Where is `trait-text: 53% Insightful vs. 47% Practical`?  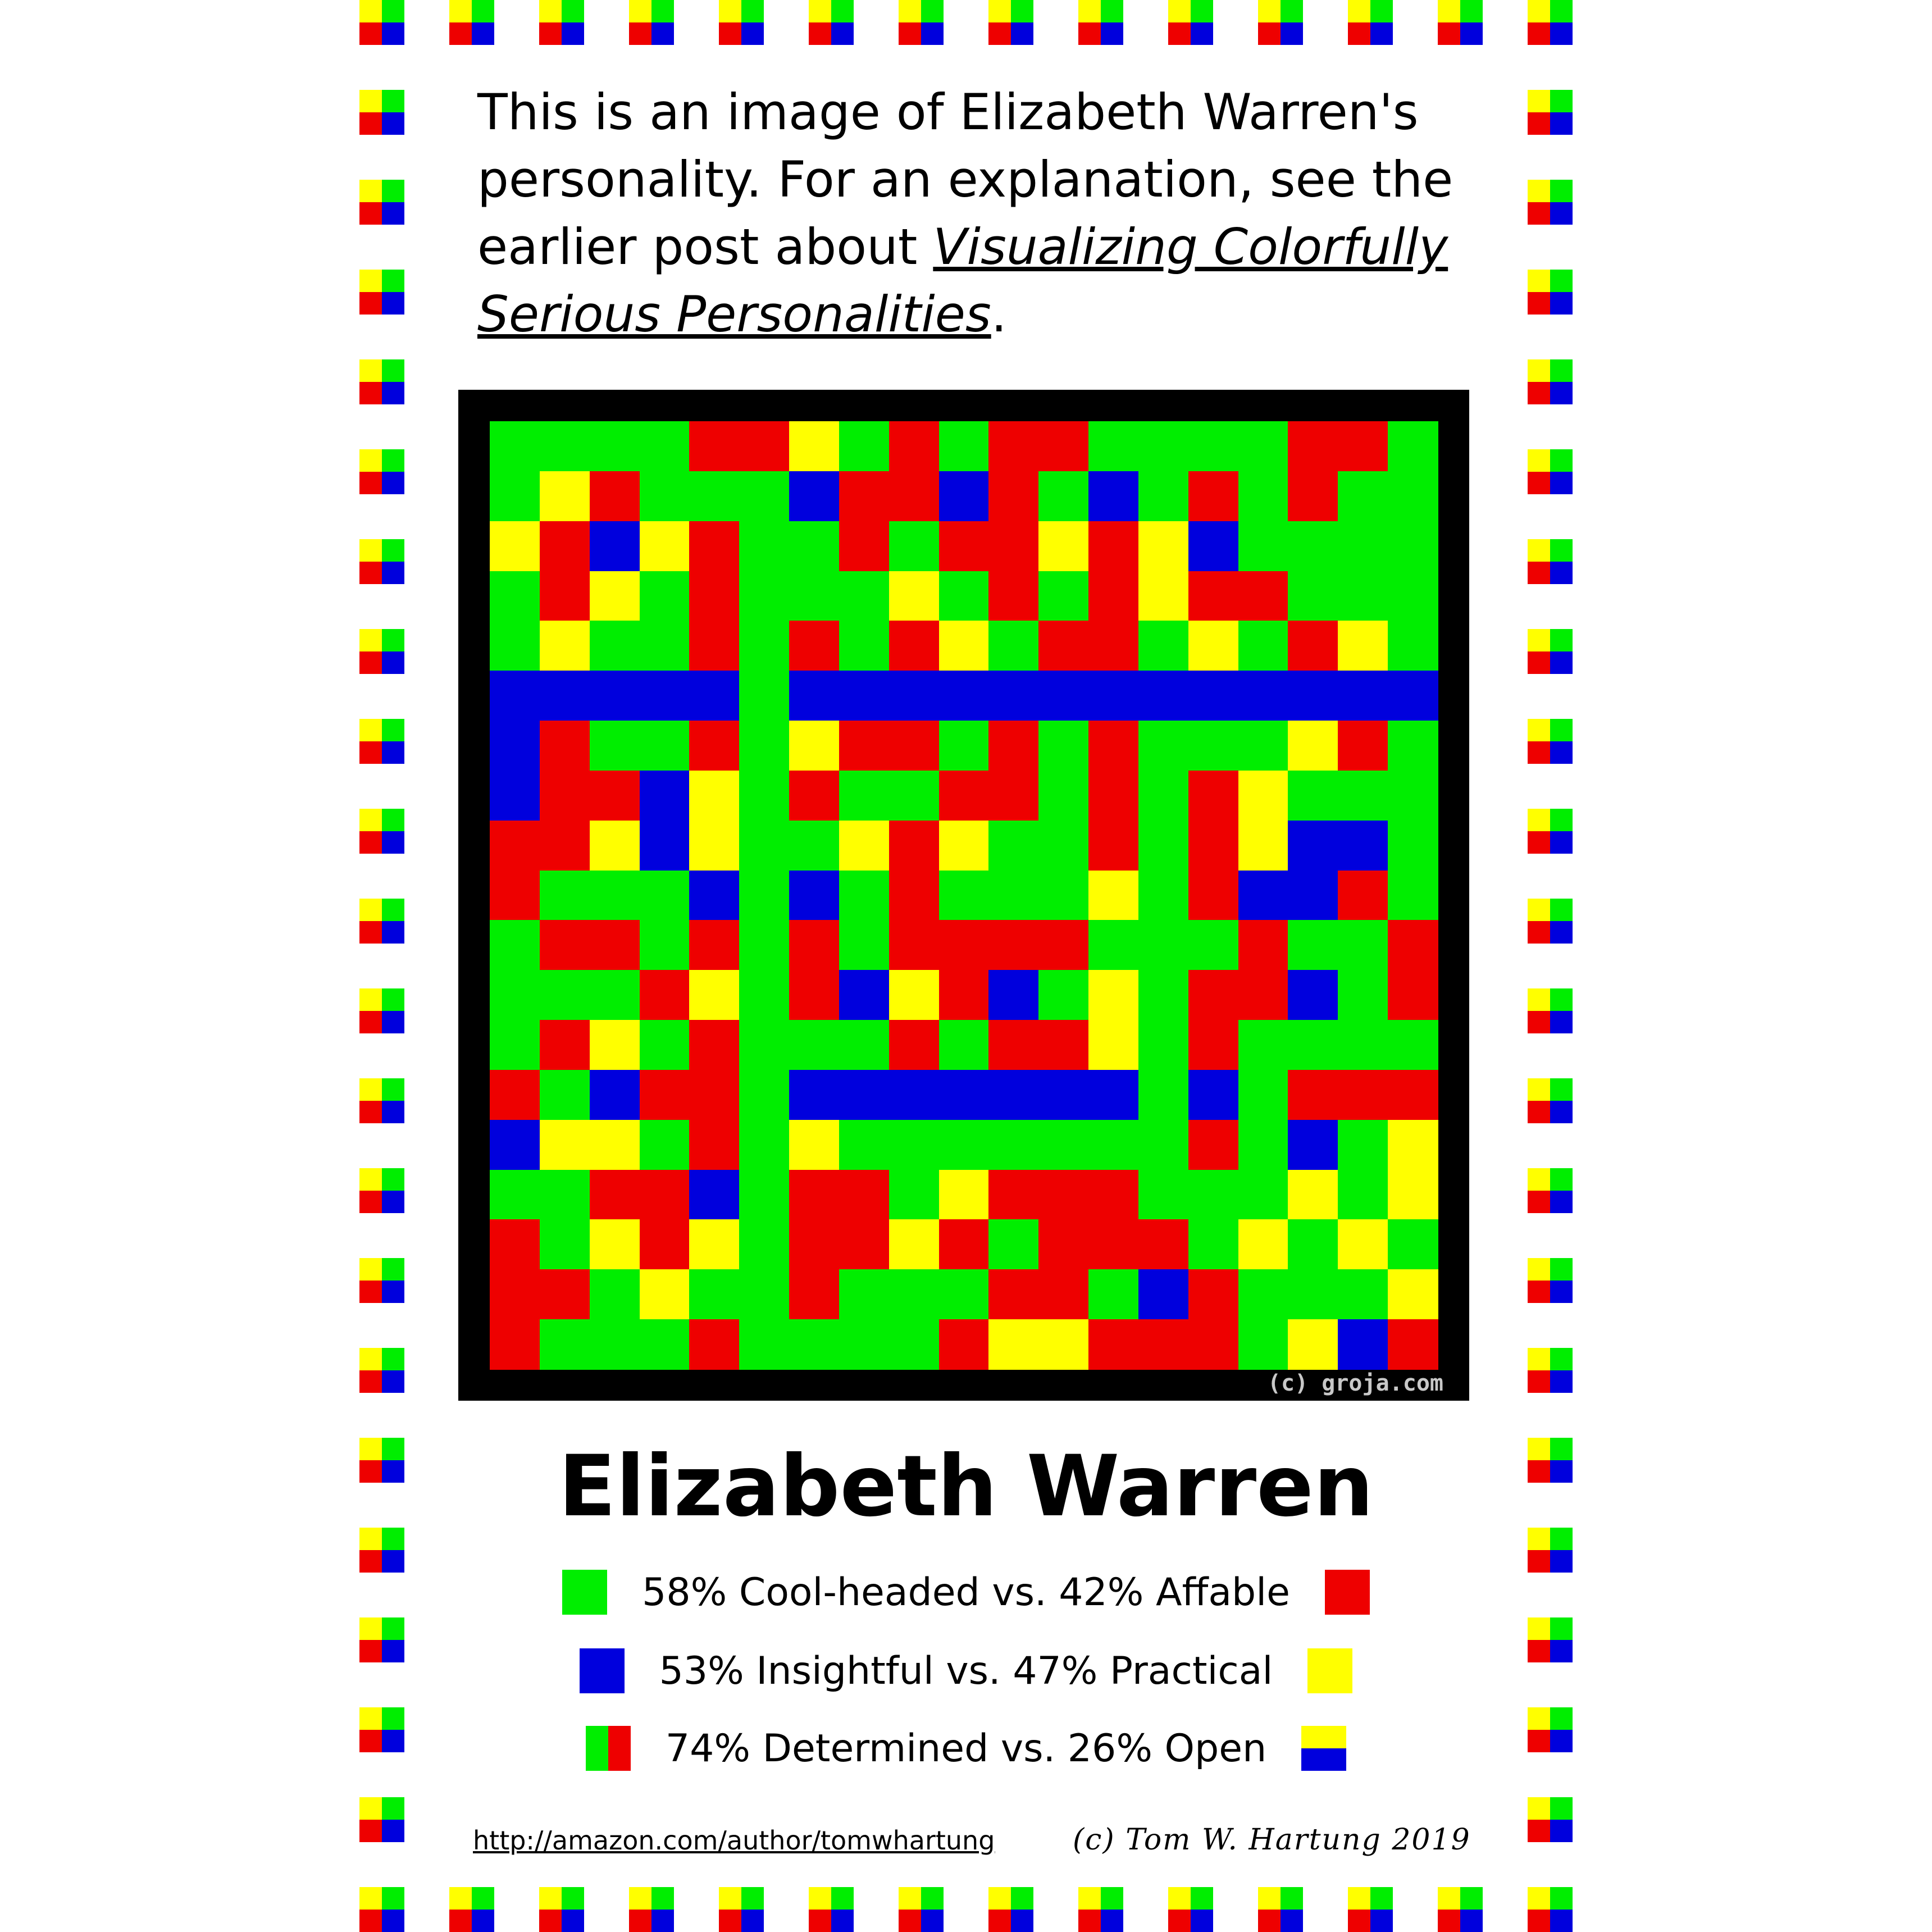 trait-text: 53% Insightful vs. 47% Practical is located at coordinates (966, 1670).